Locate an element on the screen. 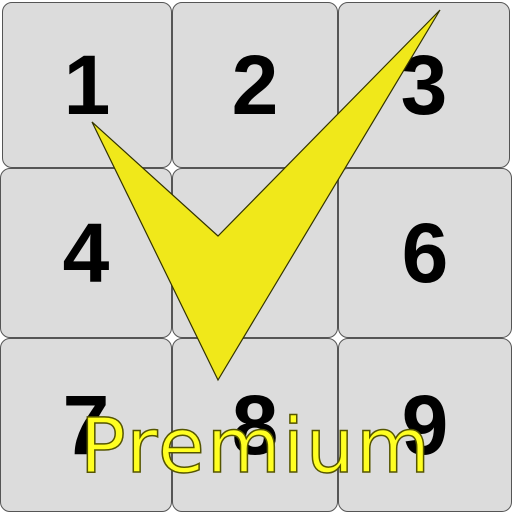  tile-4: 4 is located at coordinates (86, 253).